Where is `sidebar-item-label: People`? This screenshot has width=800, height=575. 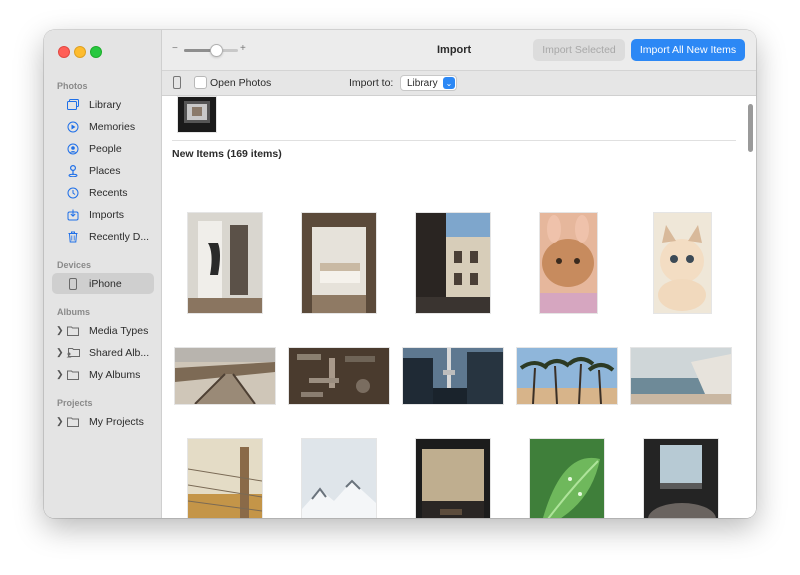
sidebar-item-label: People is located at coordinates (105, 148).